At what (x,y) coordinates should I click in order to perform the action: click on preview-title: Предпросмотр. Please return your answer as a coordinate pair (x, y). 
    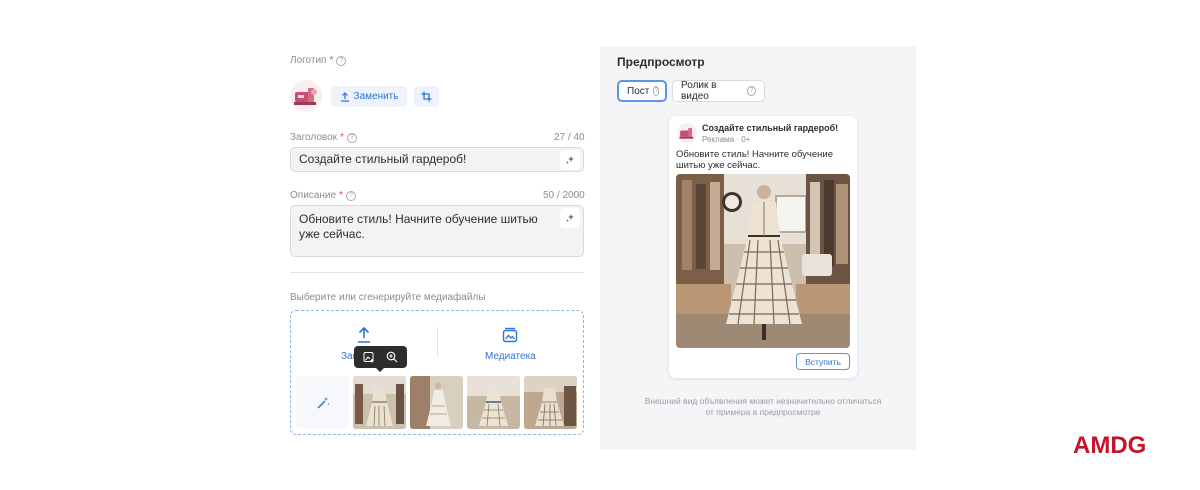
    Looking at the image, I should click on (661, 62).